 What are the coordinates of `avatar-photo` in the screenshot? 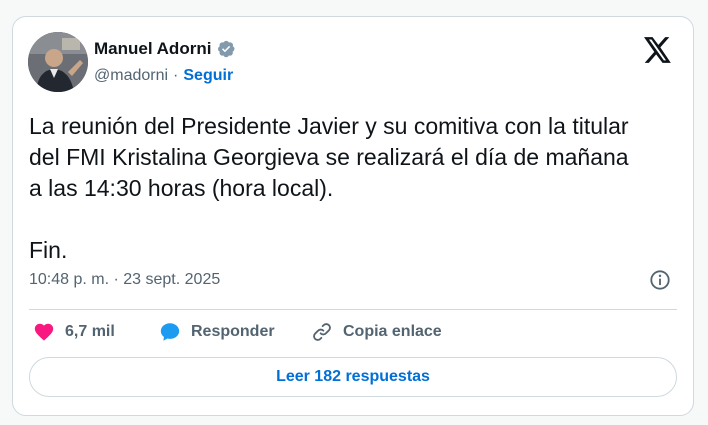 It's located at (58, 62).